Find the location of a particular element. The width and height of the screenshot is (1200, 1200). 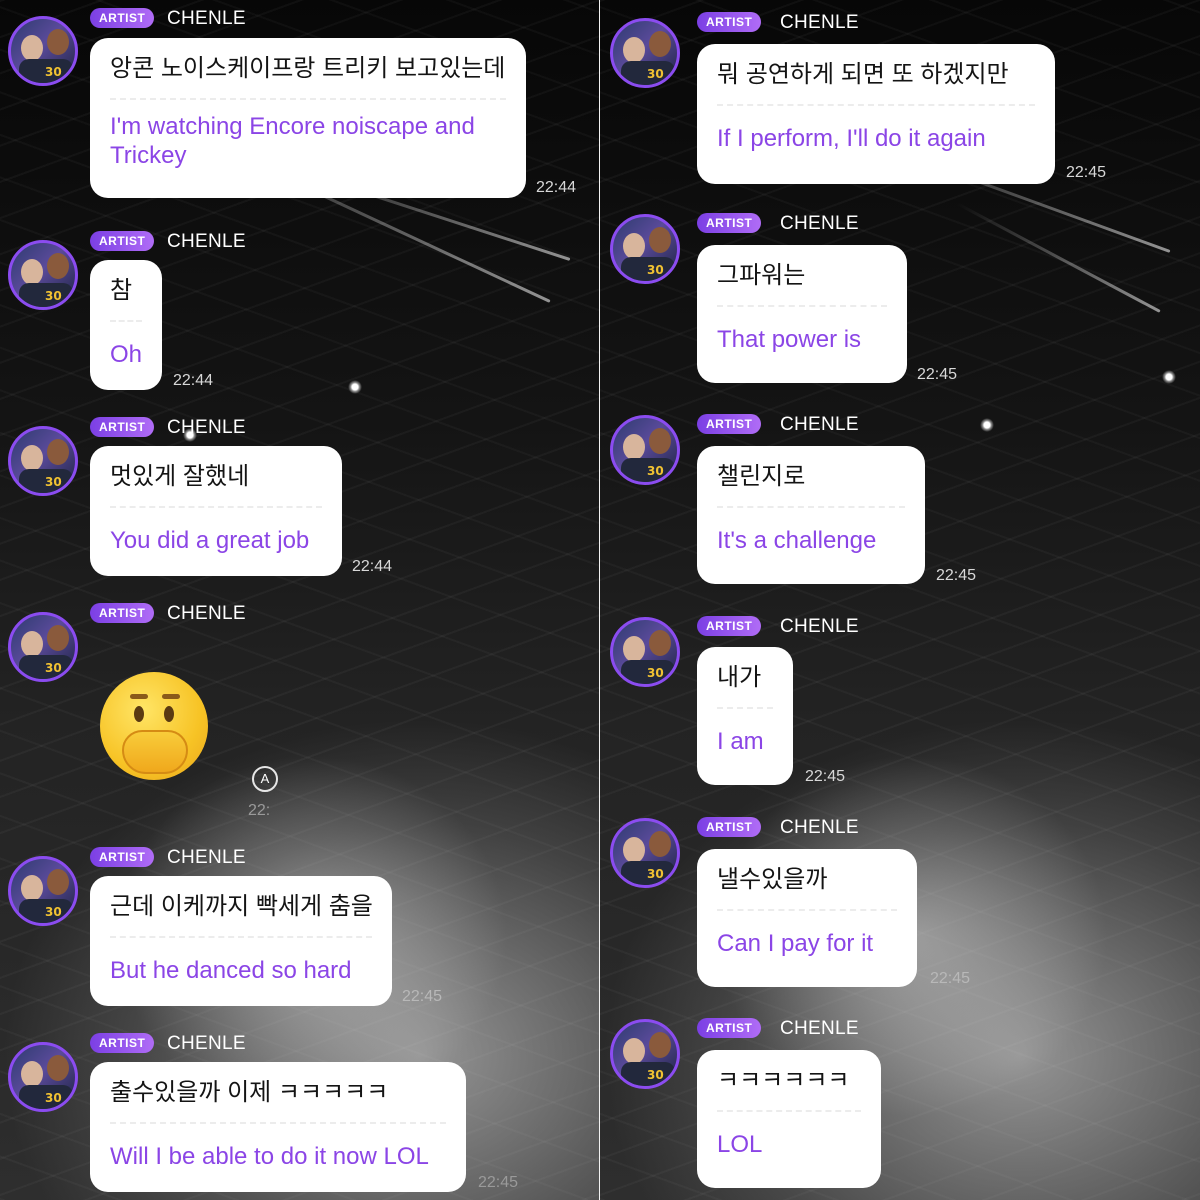

message-translation-text: It's a challenge is located at coordinates (797, 540).